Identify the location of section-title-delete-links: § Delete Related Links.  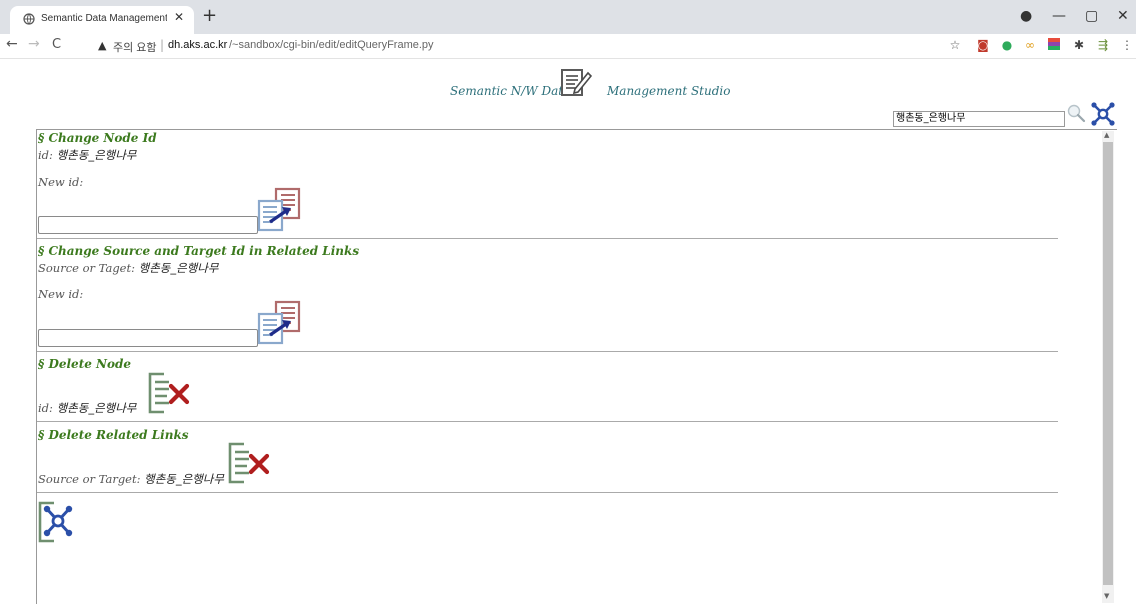
(113, 435).